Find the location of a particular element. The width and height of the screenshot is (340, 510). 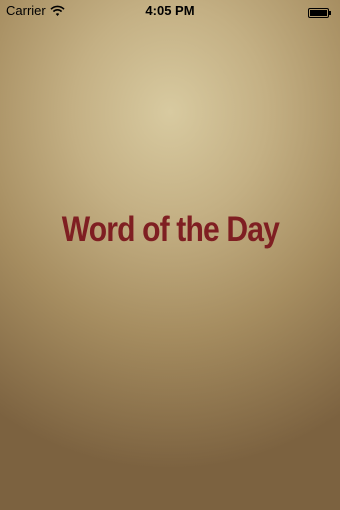

status-time: 4:05 PM is located at coordinates (170, 10).